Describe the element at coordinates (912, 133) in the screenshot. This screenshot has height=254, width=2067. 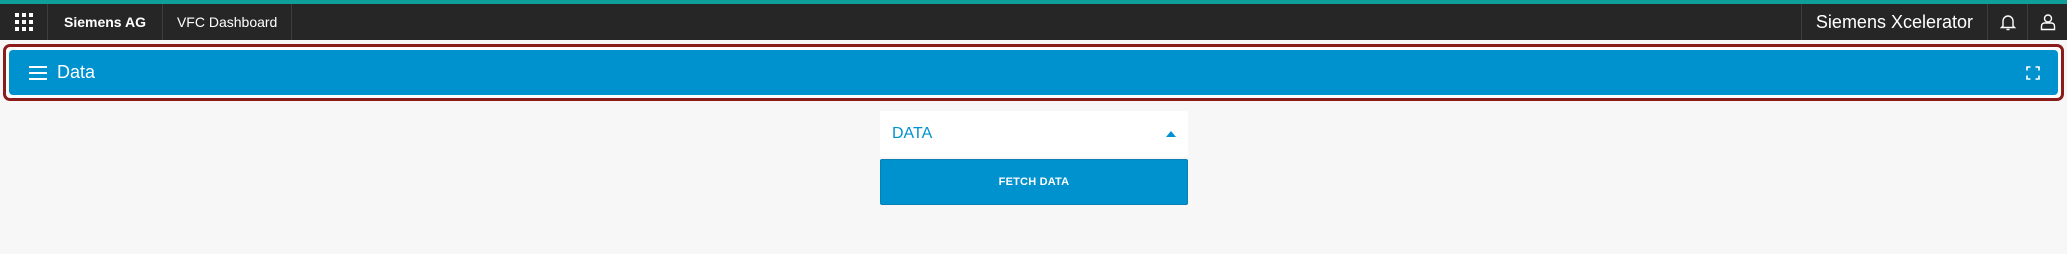
I see `data-panel-title: DATA` at that location.